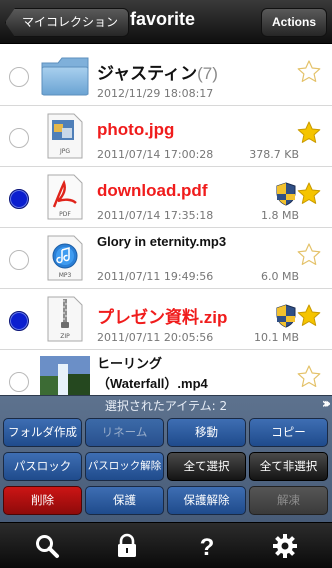 The height and width of the screenshot is (568, 332). What do you see at coordinates (65, 197) in the screenshot?
I see `pdf-file-icon: PDF` at bounding box center [65, 197].